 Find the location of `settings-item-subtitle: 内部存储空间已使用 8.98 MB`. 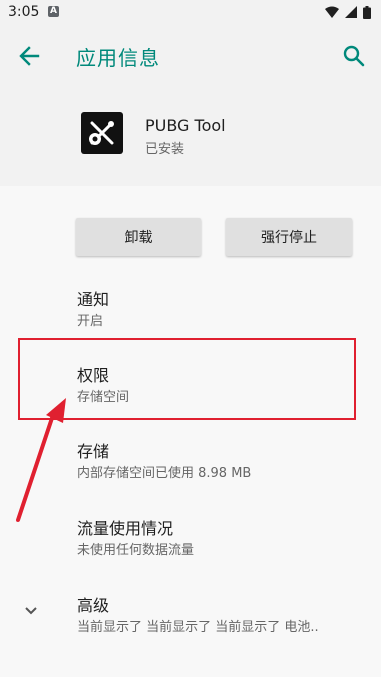

settings-item-subtitle: 内部存储空间已使用 8.98 MB is located at coordinates (164, 473).